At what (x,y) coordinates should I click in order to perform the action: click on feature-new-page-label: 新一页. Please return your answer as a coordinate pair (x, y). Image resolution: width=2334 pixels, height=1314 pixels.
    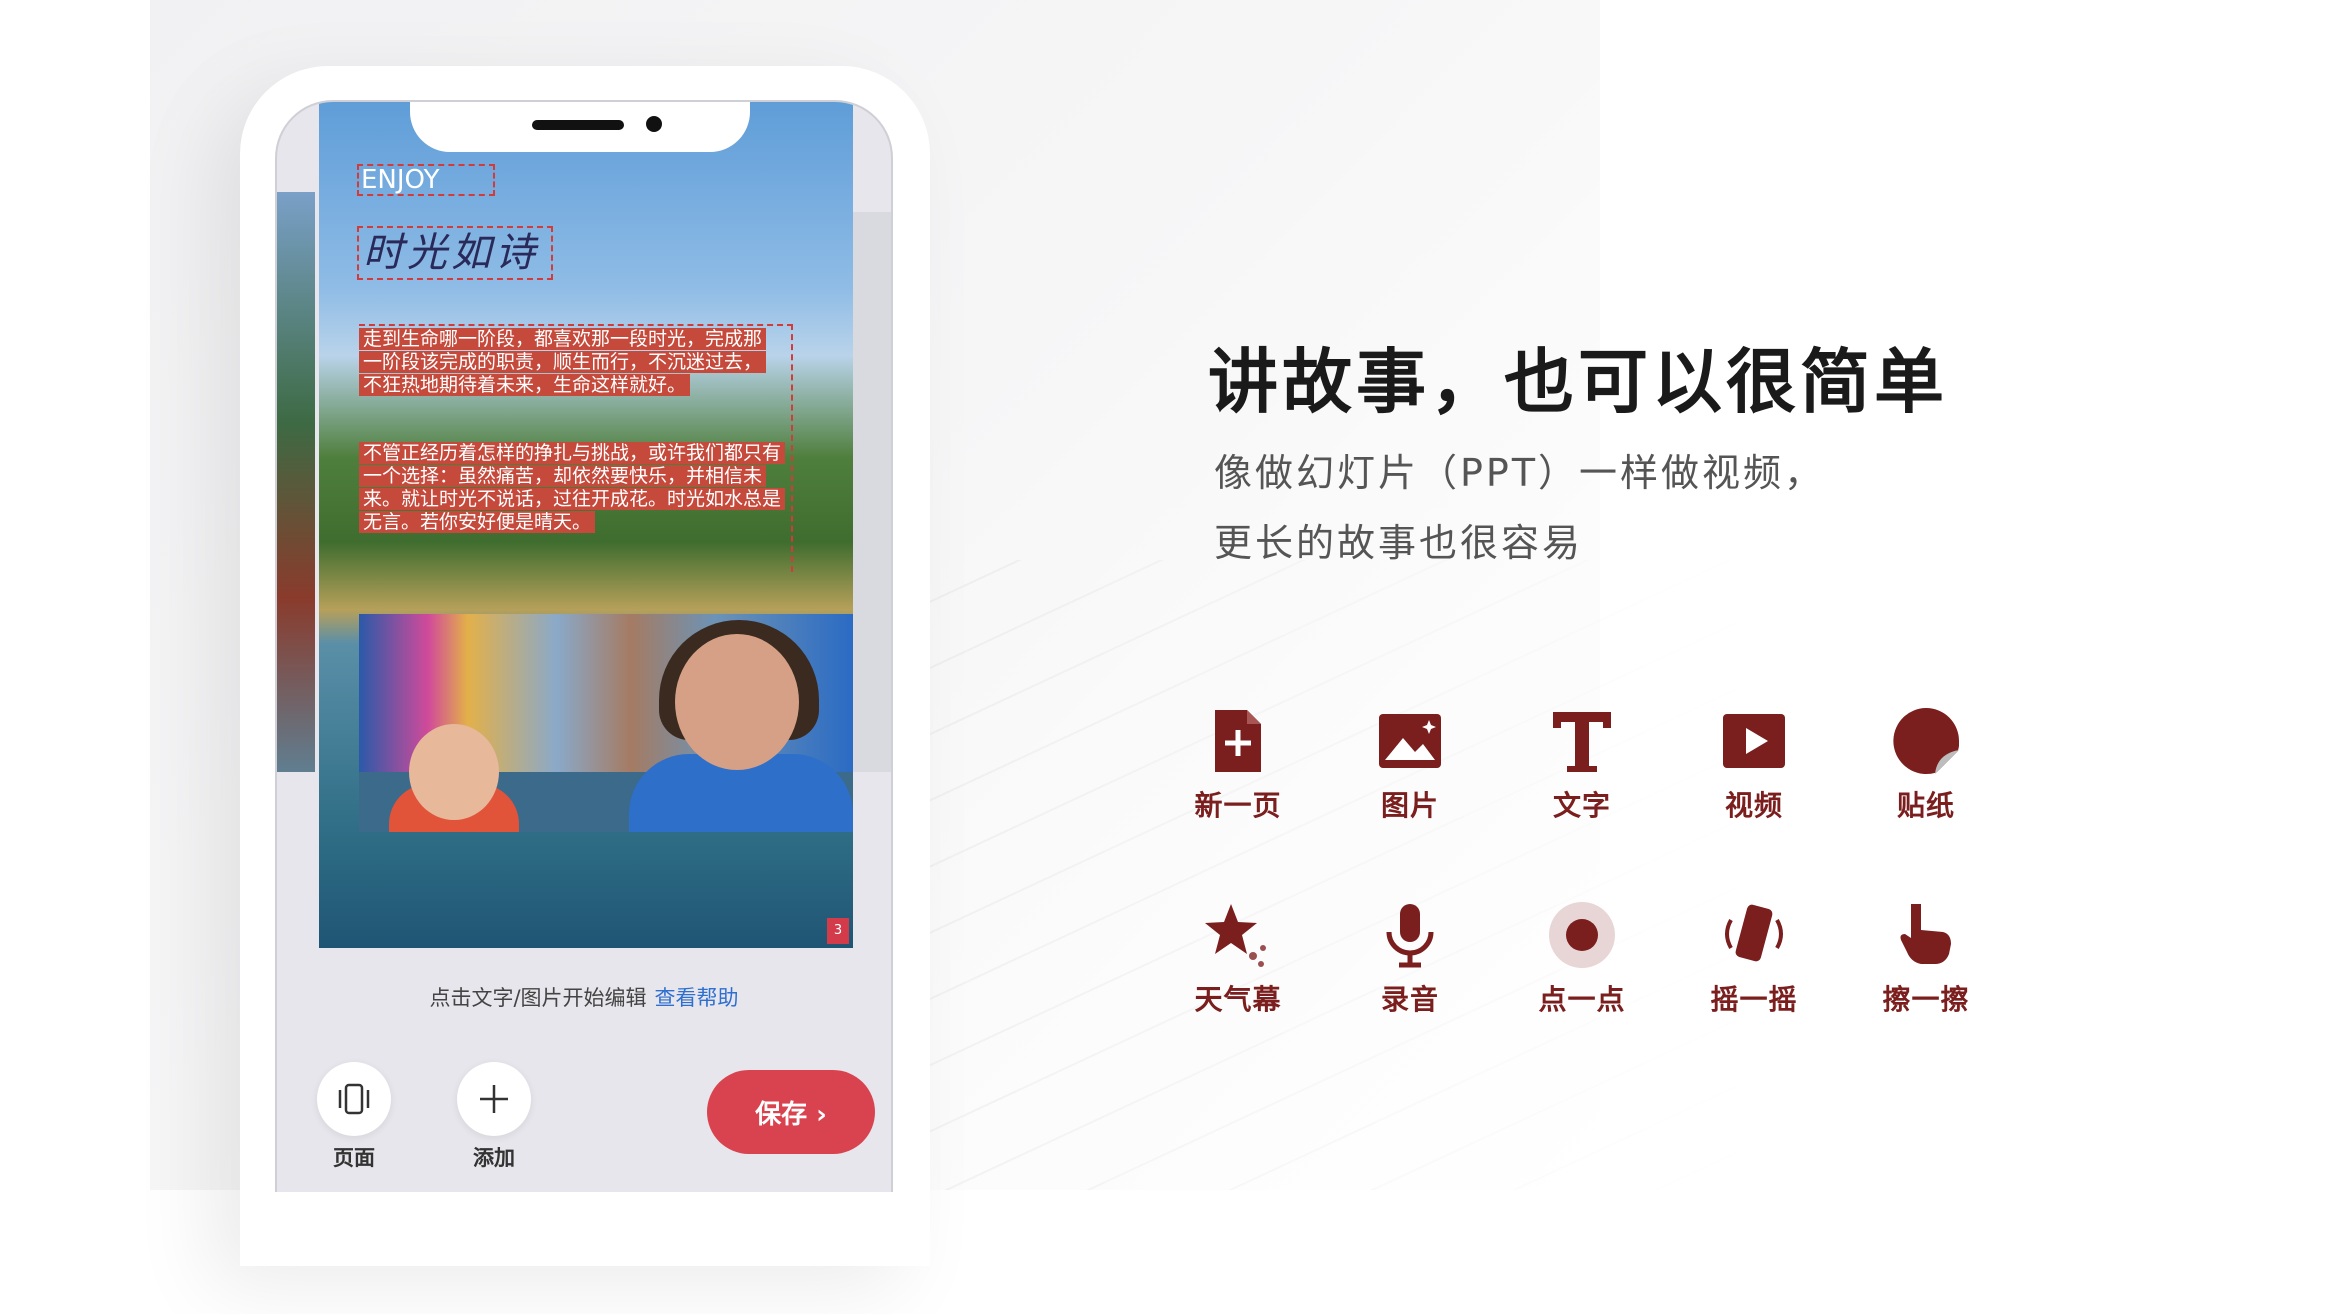
    Looking at the image, I should click on (1238, 805).